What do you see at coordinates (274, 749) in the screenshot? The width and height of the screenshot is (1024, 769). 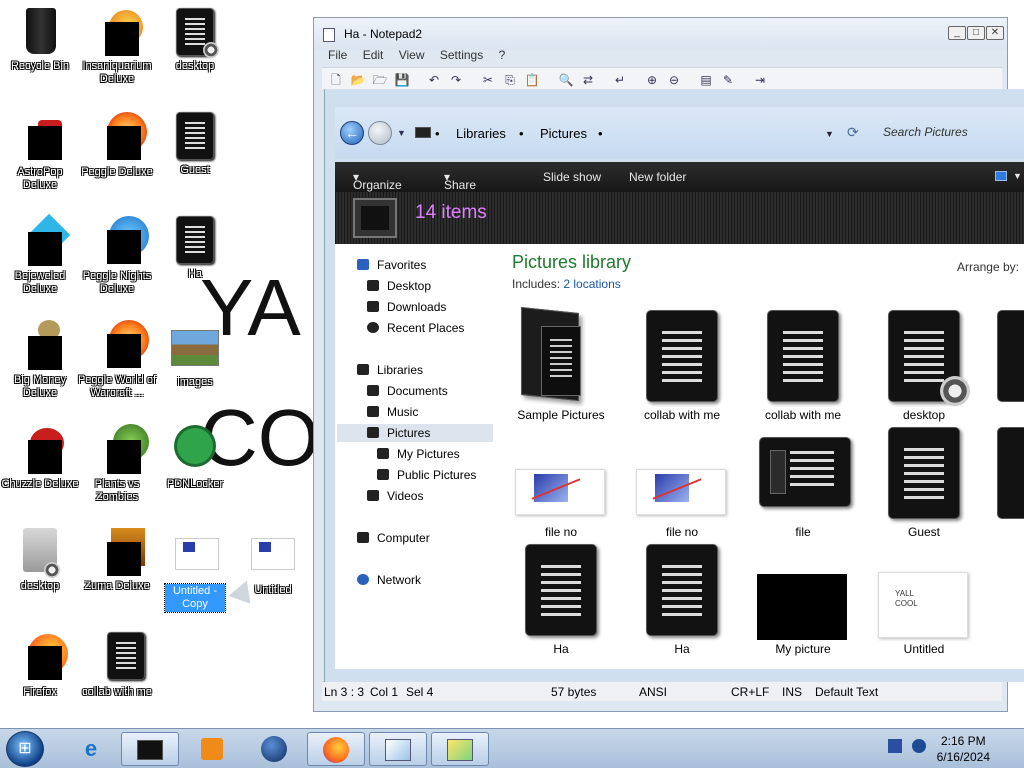 I see `globe-taskbar-button` at bounding box center [274, 749].